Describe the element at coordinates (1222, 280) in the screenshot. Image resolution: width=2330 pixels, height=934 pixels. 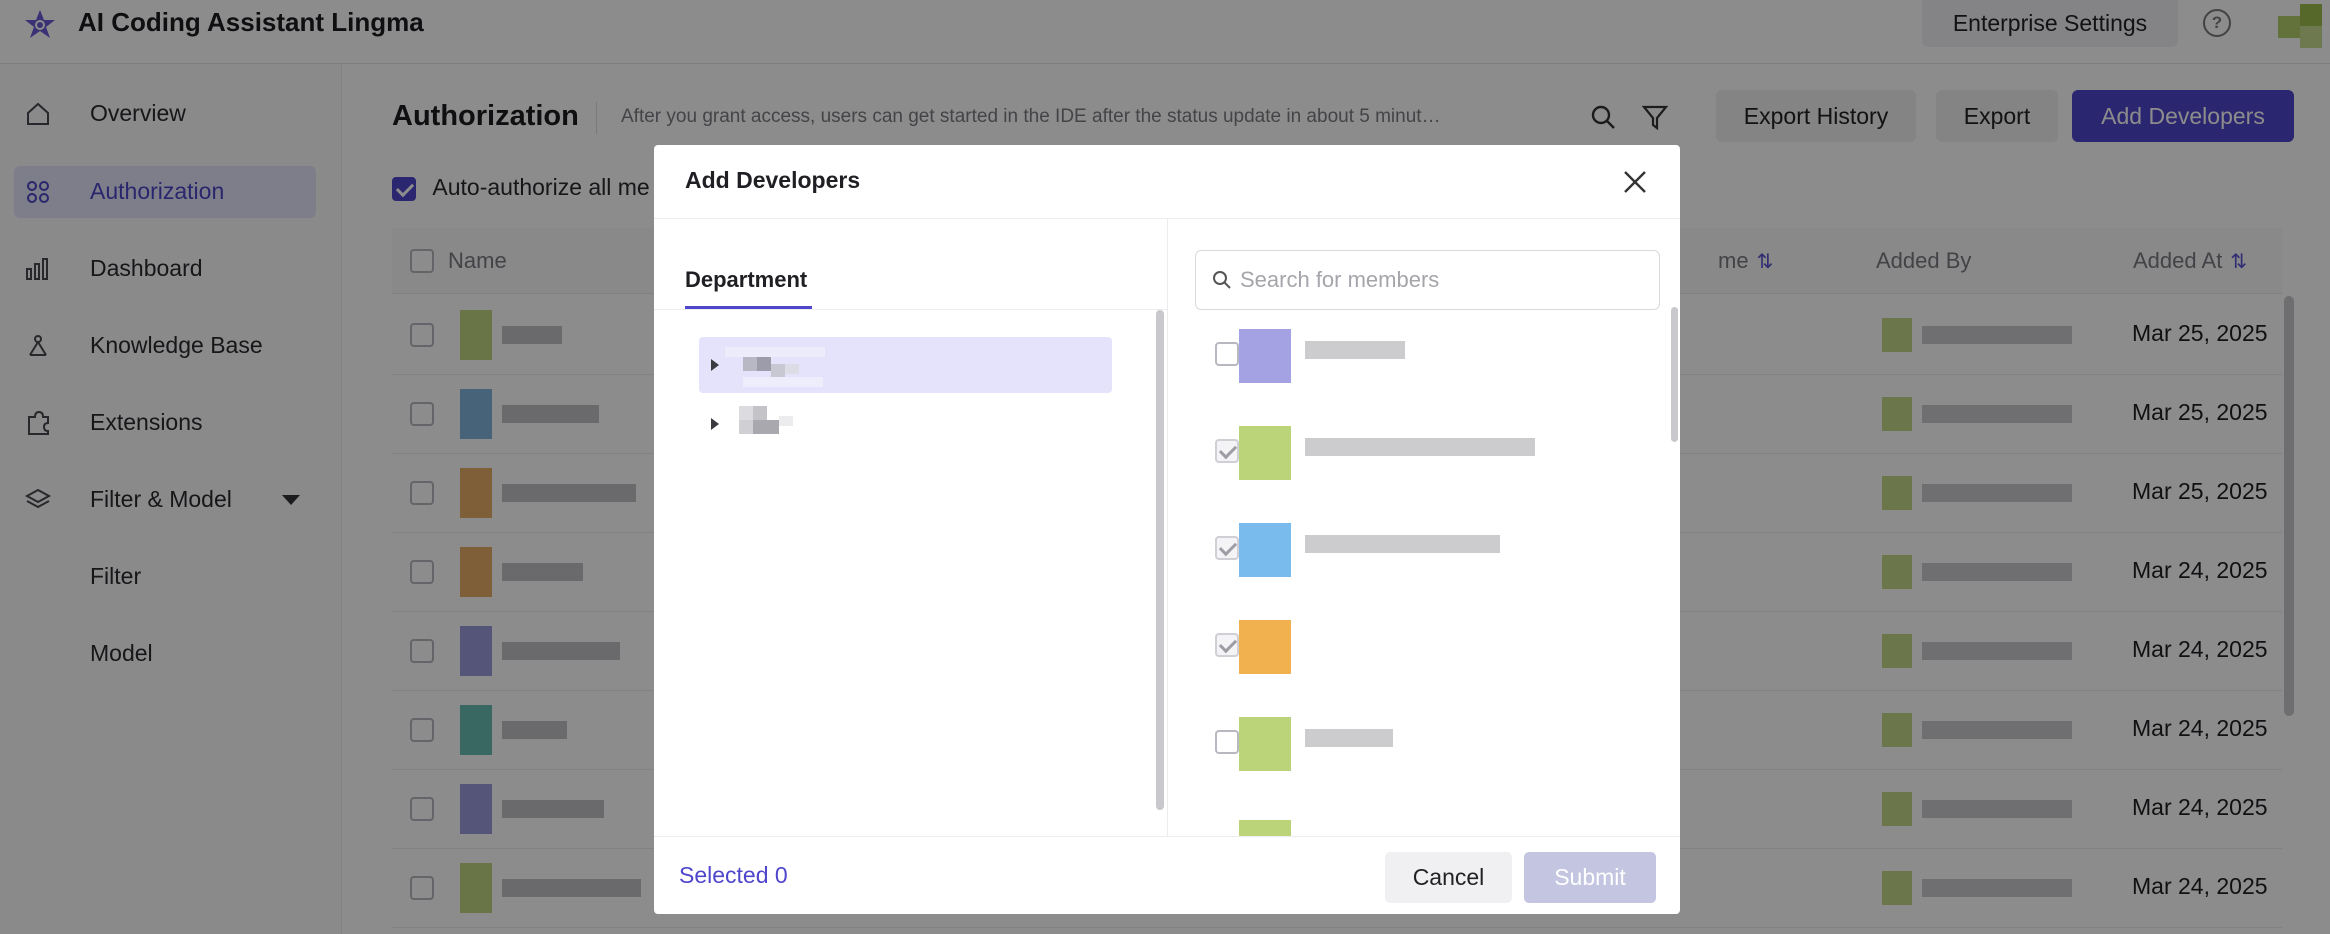
I see `search-icon` at that location.